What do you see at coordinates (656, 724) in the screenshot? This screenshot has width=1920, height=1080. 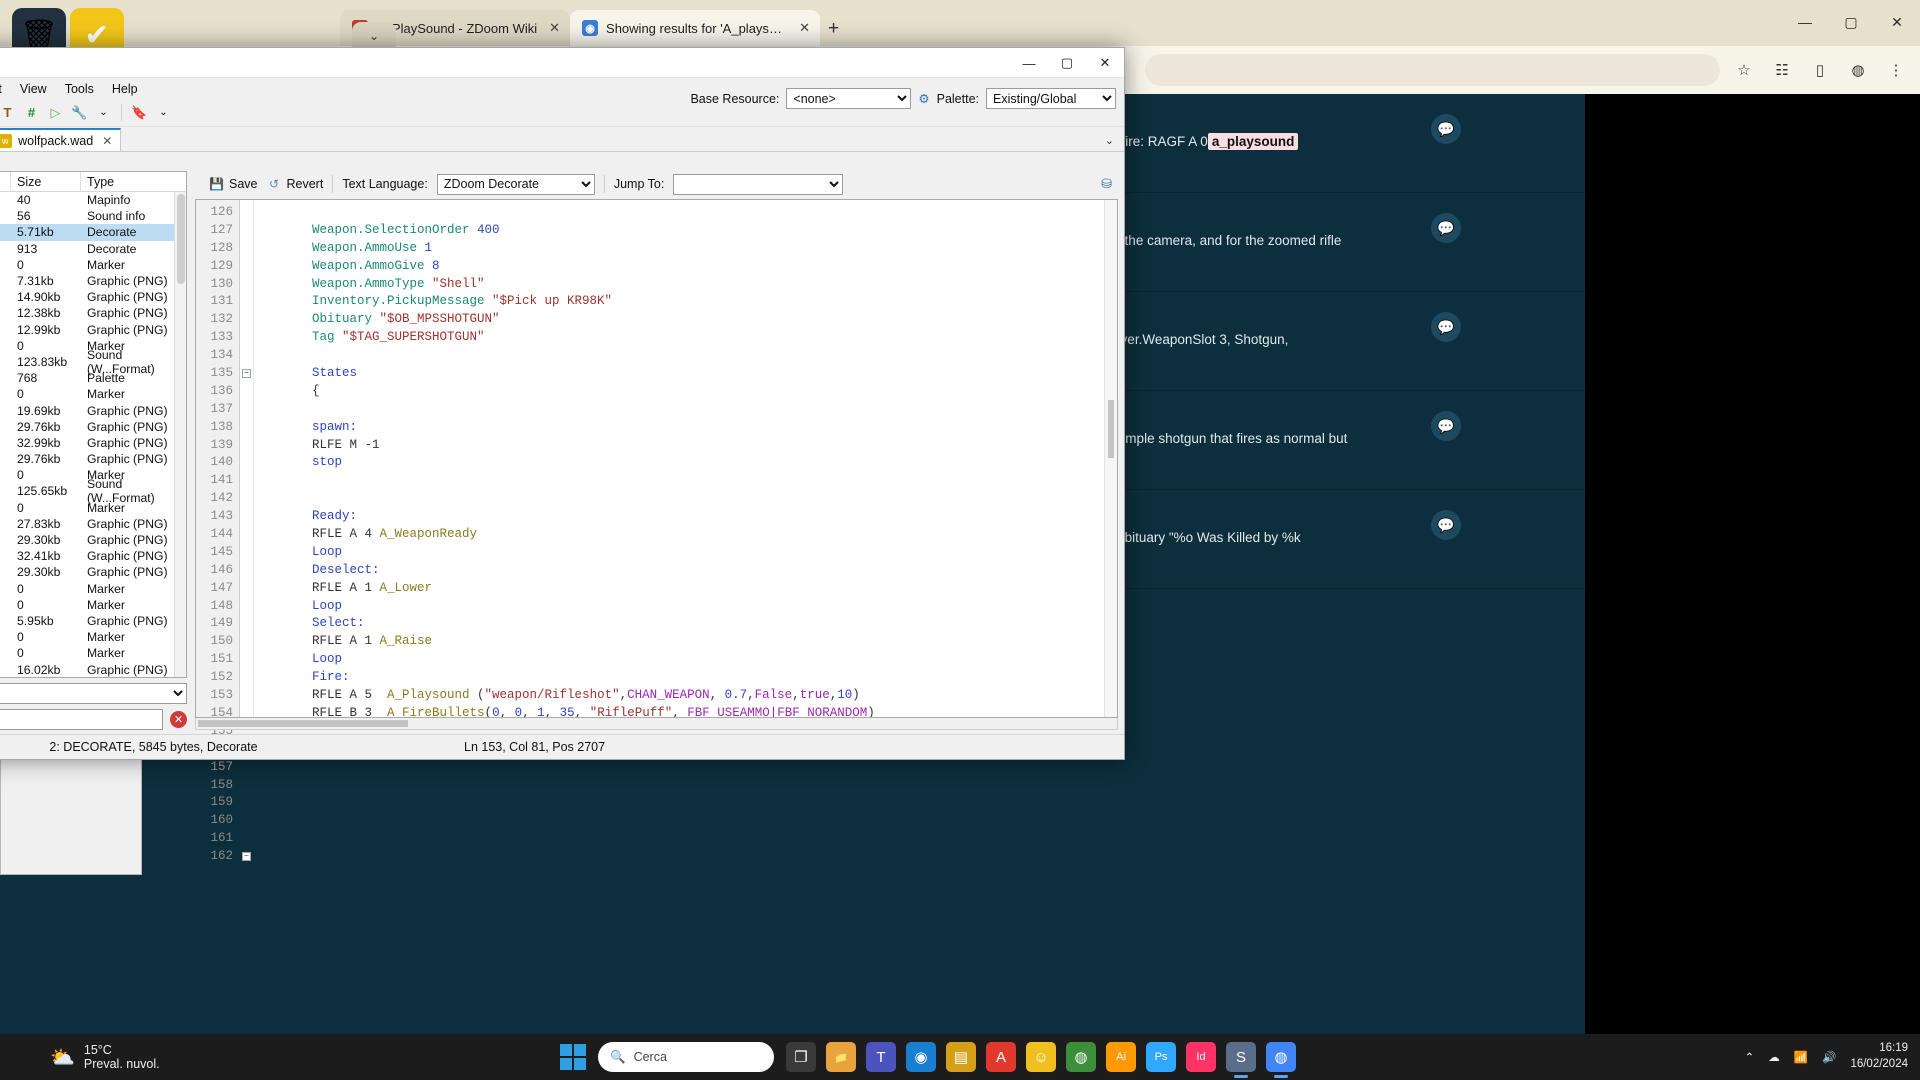 I see `code-horizontal-scrollbar` at bounding box center [656, 724].